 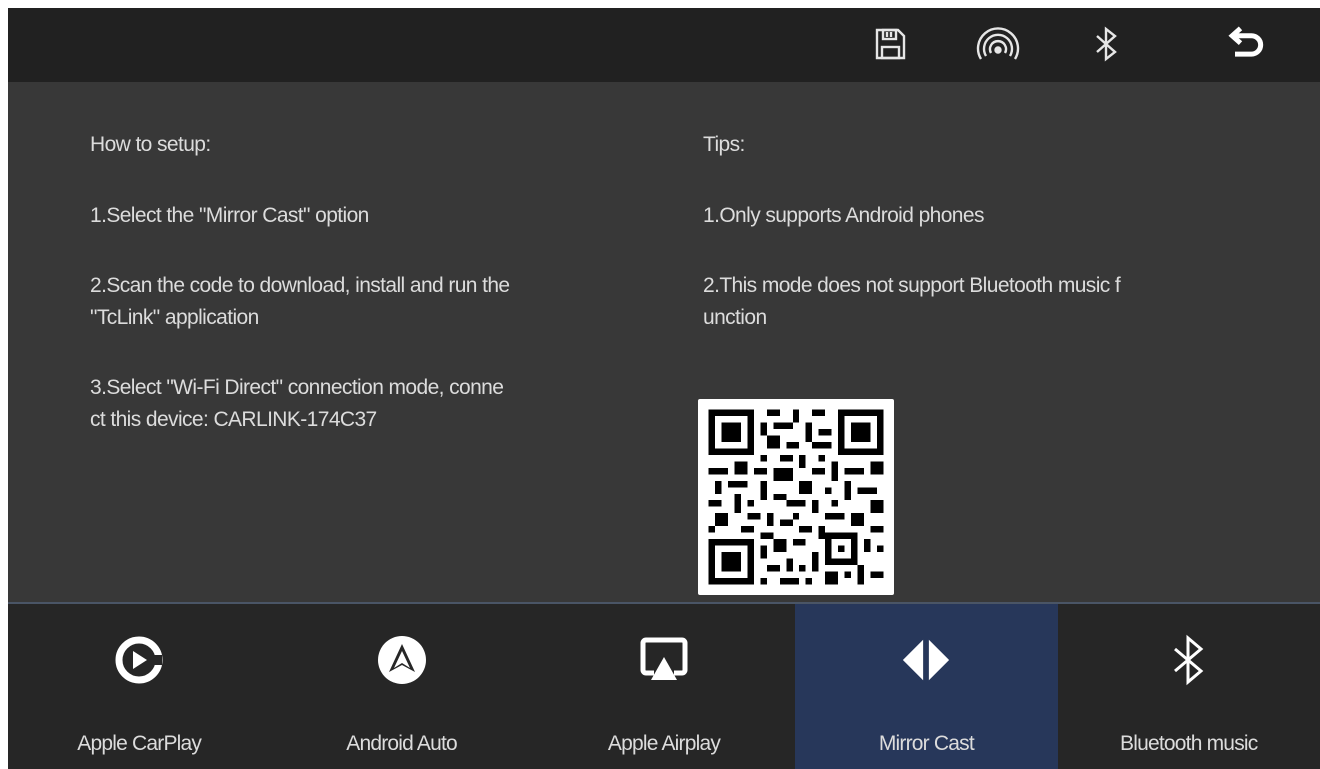 What do you see at coordinates (890, 44) in the screenshot?
I see `save-icon` at bounding box center [890, 44].